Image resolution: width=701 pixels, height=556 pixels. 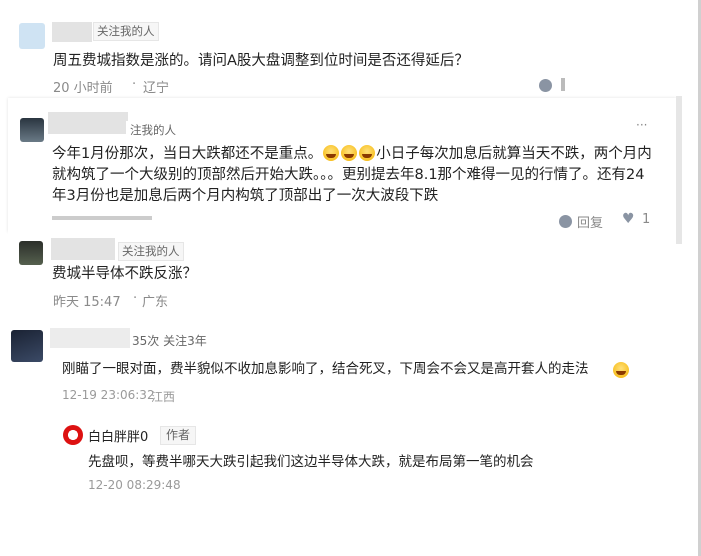 I want to click on reply-button: 回复, so click(x=590, y=221).